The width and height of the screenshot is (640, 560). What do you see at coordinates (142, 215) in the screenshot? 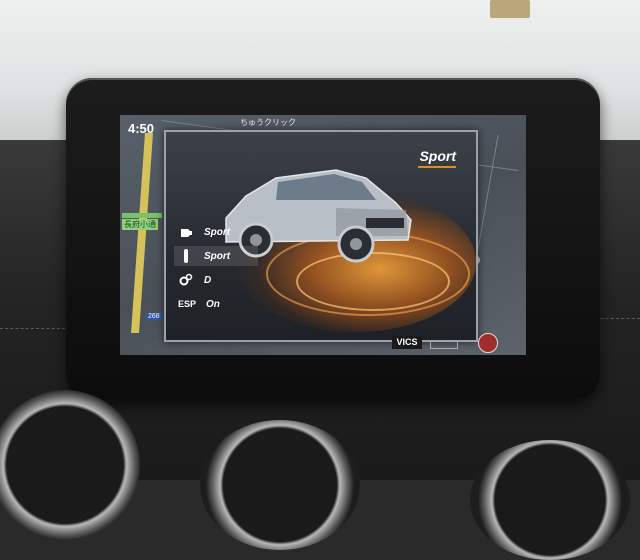
I see `map-road-cross` at bounding box center [142, 215].